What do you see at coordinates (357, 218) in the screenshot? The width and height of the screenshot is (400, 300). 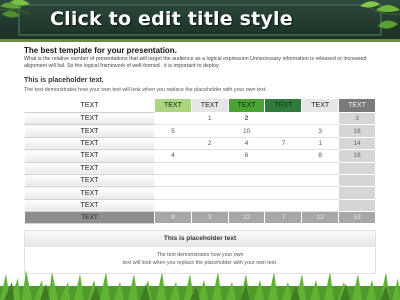 I see `table-footer-cell: 53` at bounding box center [357, 218].